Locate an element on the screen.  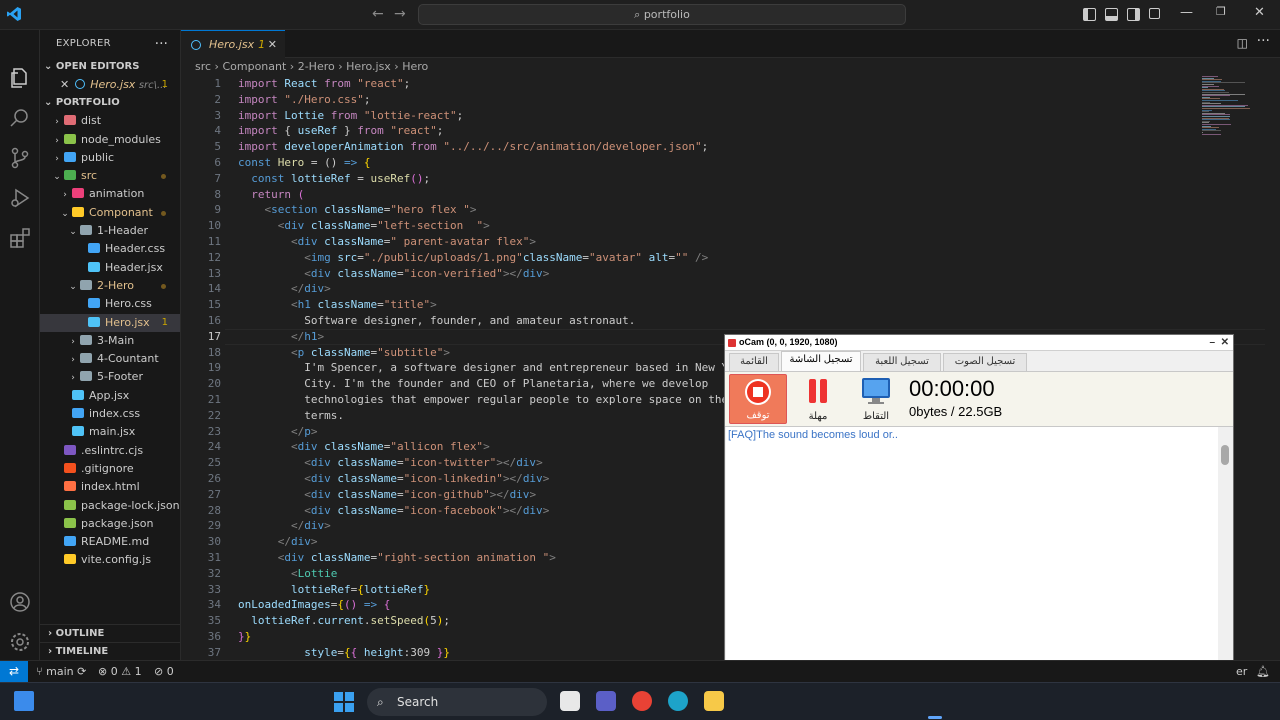
close-window-icon: ✕ is located at coordinates (1259, 12).